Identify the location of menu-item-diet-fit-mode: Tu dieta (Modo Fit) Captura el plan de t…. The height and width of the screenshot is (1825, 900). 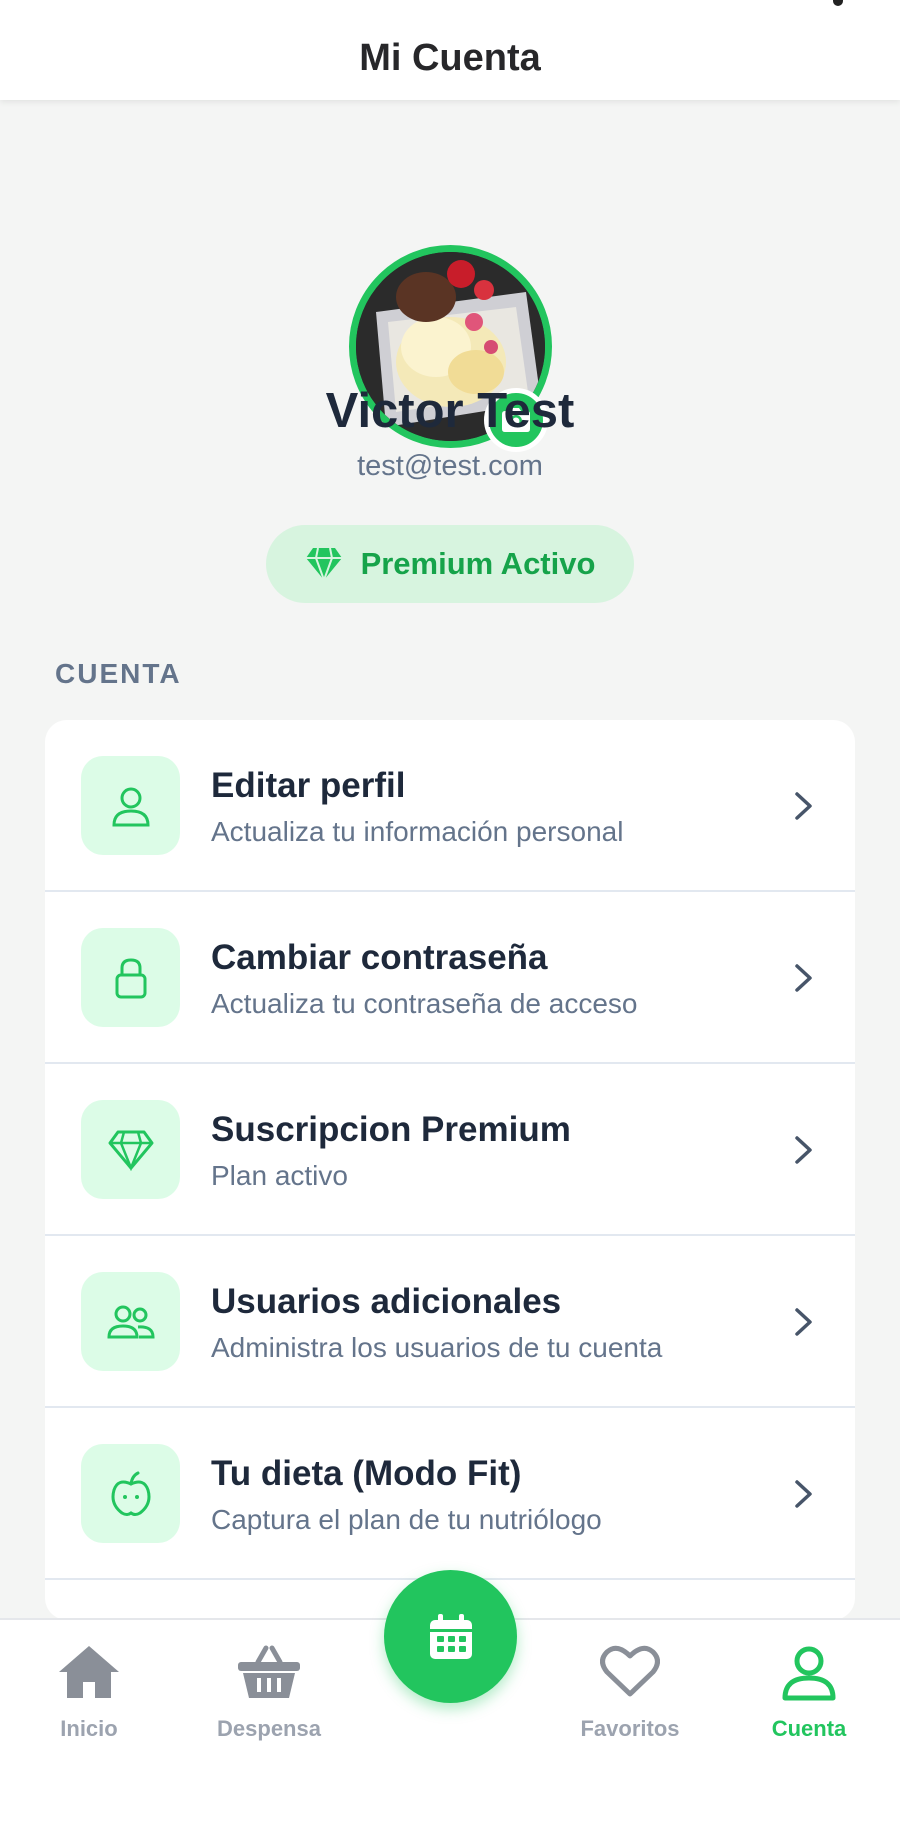
(450, 1494).